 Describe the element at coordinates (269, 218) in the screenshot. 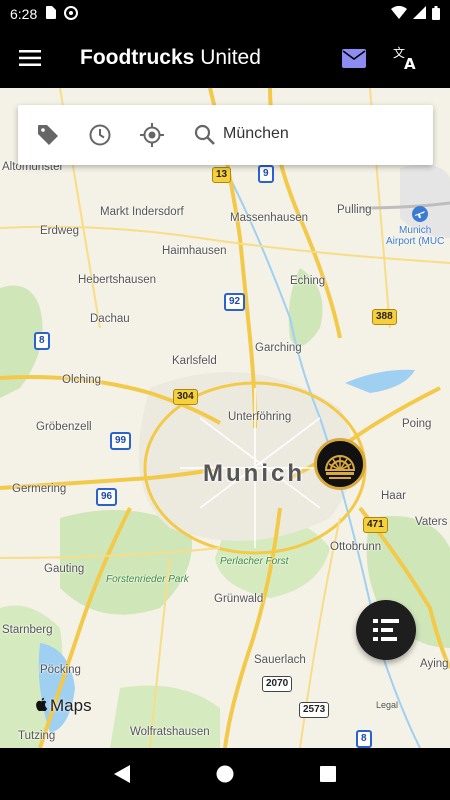

I see `place-label: Massenhausen` at that location.